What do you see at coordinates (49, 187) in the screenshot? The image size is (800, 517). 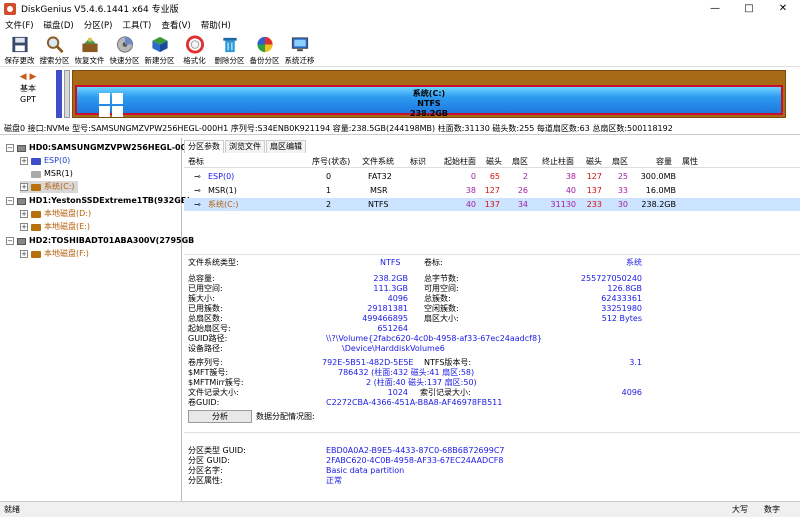 I see `tree-partition-system: + 系统(C:)` at bounding box center [49, 187].